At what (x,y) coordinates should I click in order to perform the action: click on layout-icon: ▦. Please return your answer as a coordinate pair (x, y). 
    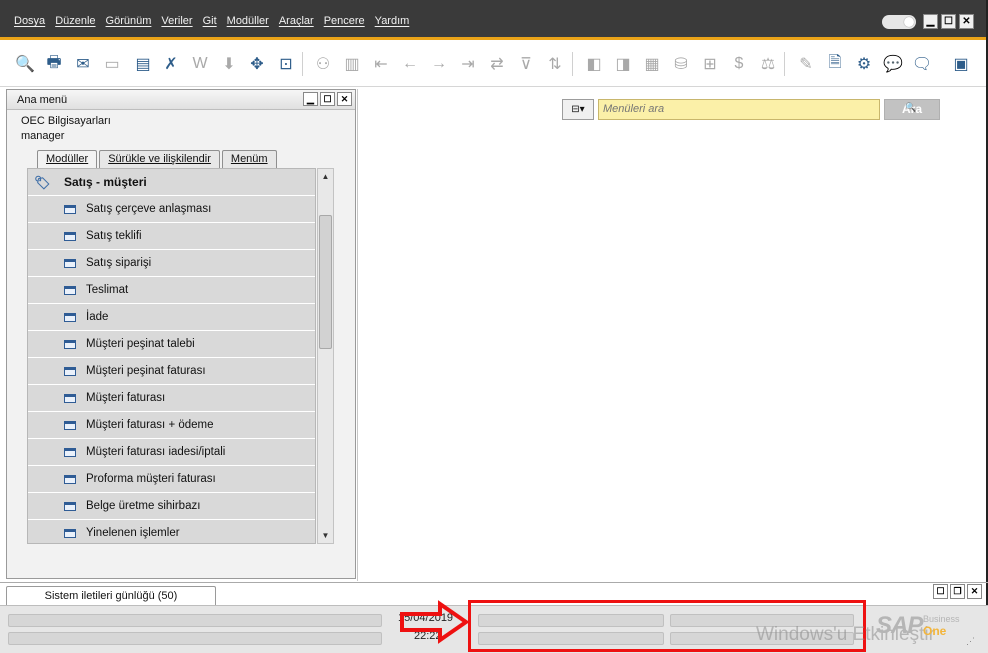
    Looking at the image, I should click on (652, 64).